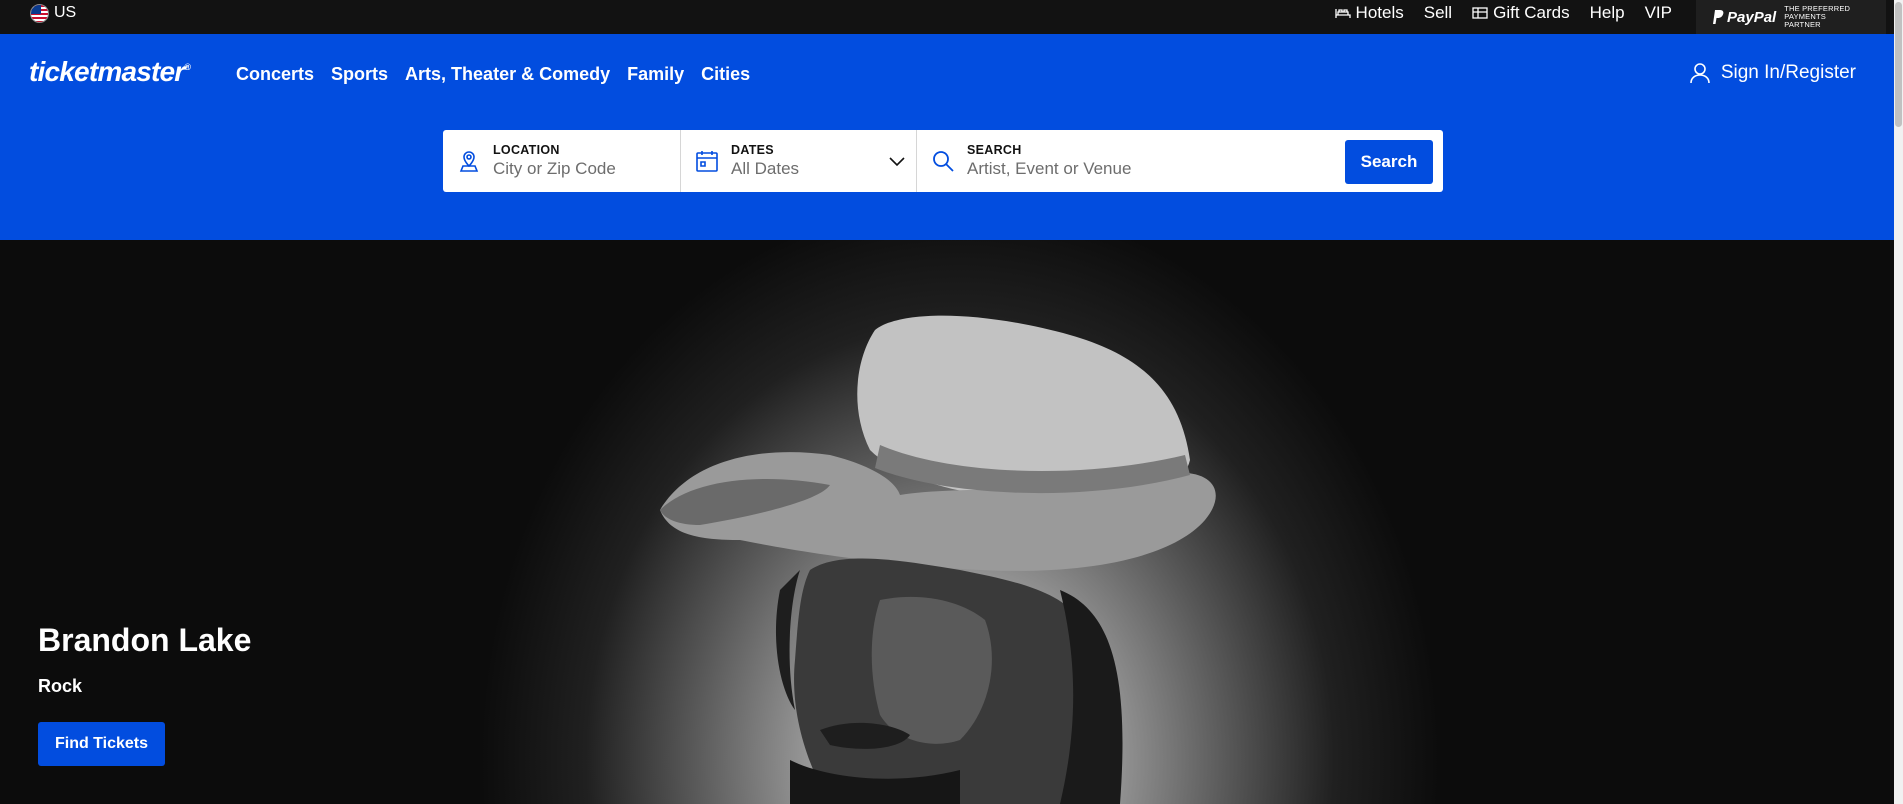  What do you see at coordinates (107, 71) in the screenshot?
I see `logo-text: ticketmaster` at bounding box center [107, 71].